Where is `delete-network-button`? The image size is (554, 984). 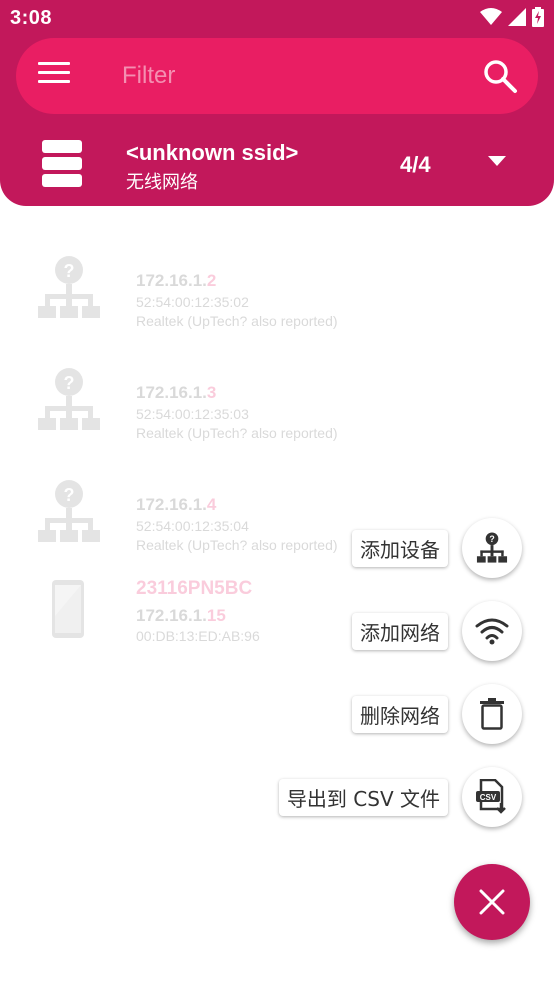 delete-network-button is located at coordinates (492, 714).